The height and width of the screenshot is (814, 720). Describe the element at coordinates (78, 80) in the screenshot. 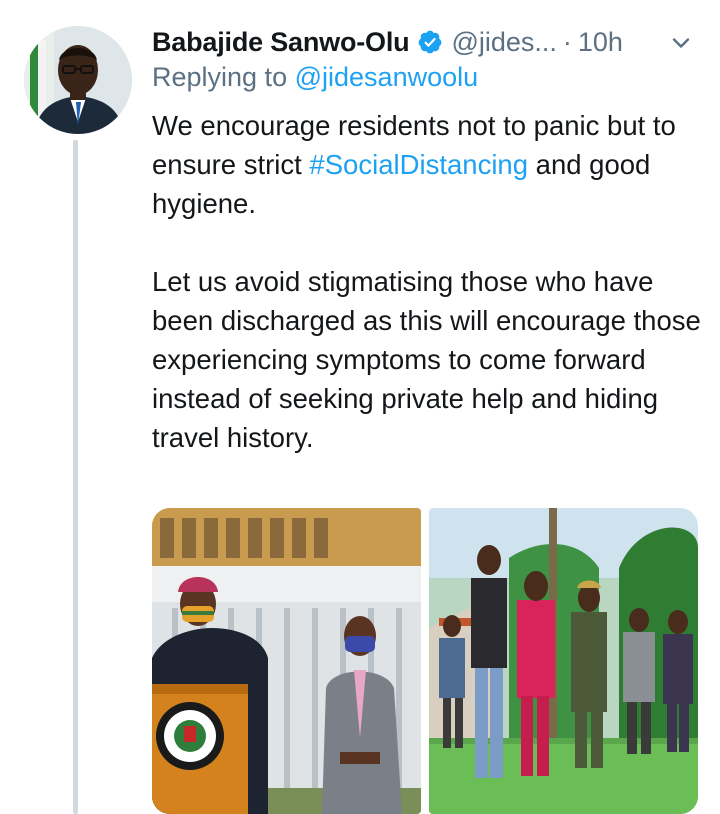

I see `avatar` at that location.